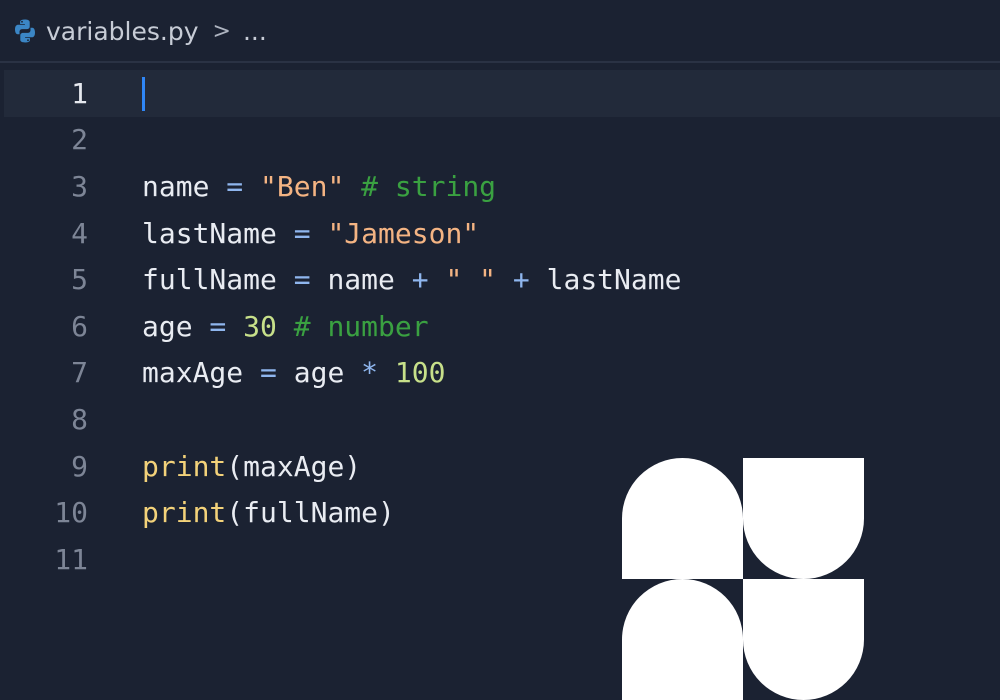  I want to click on breadcrumb-file-name: variables.py, so click(122, 31).